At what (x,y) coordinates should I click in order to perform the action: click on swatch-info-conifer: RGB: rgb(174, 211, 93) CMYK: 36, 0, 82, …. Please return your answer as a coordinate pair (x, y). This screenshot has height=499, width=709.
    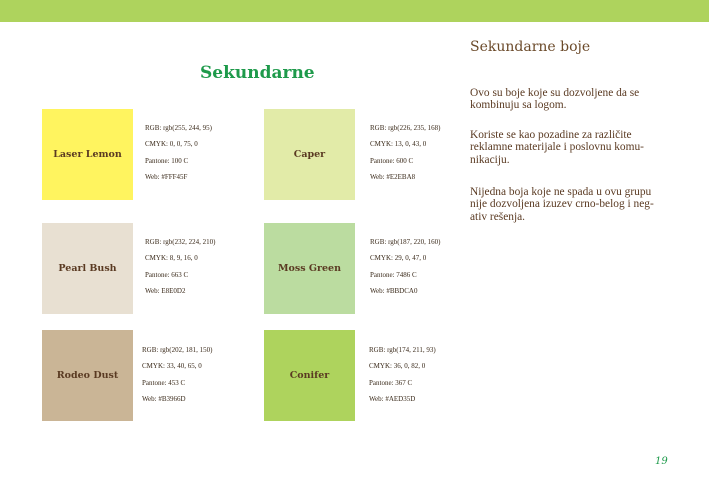
    Looking at the image, I should click on (402, 378).